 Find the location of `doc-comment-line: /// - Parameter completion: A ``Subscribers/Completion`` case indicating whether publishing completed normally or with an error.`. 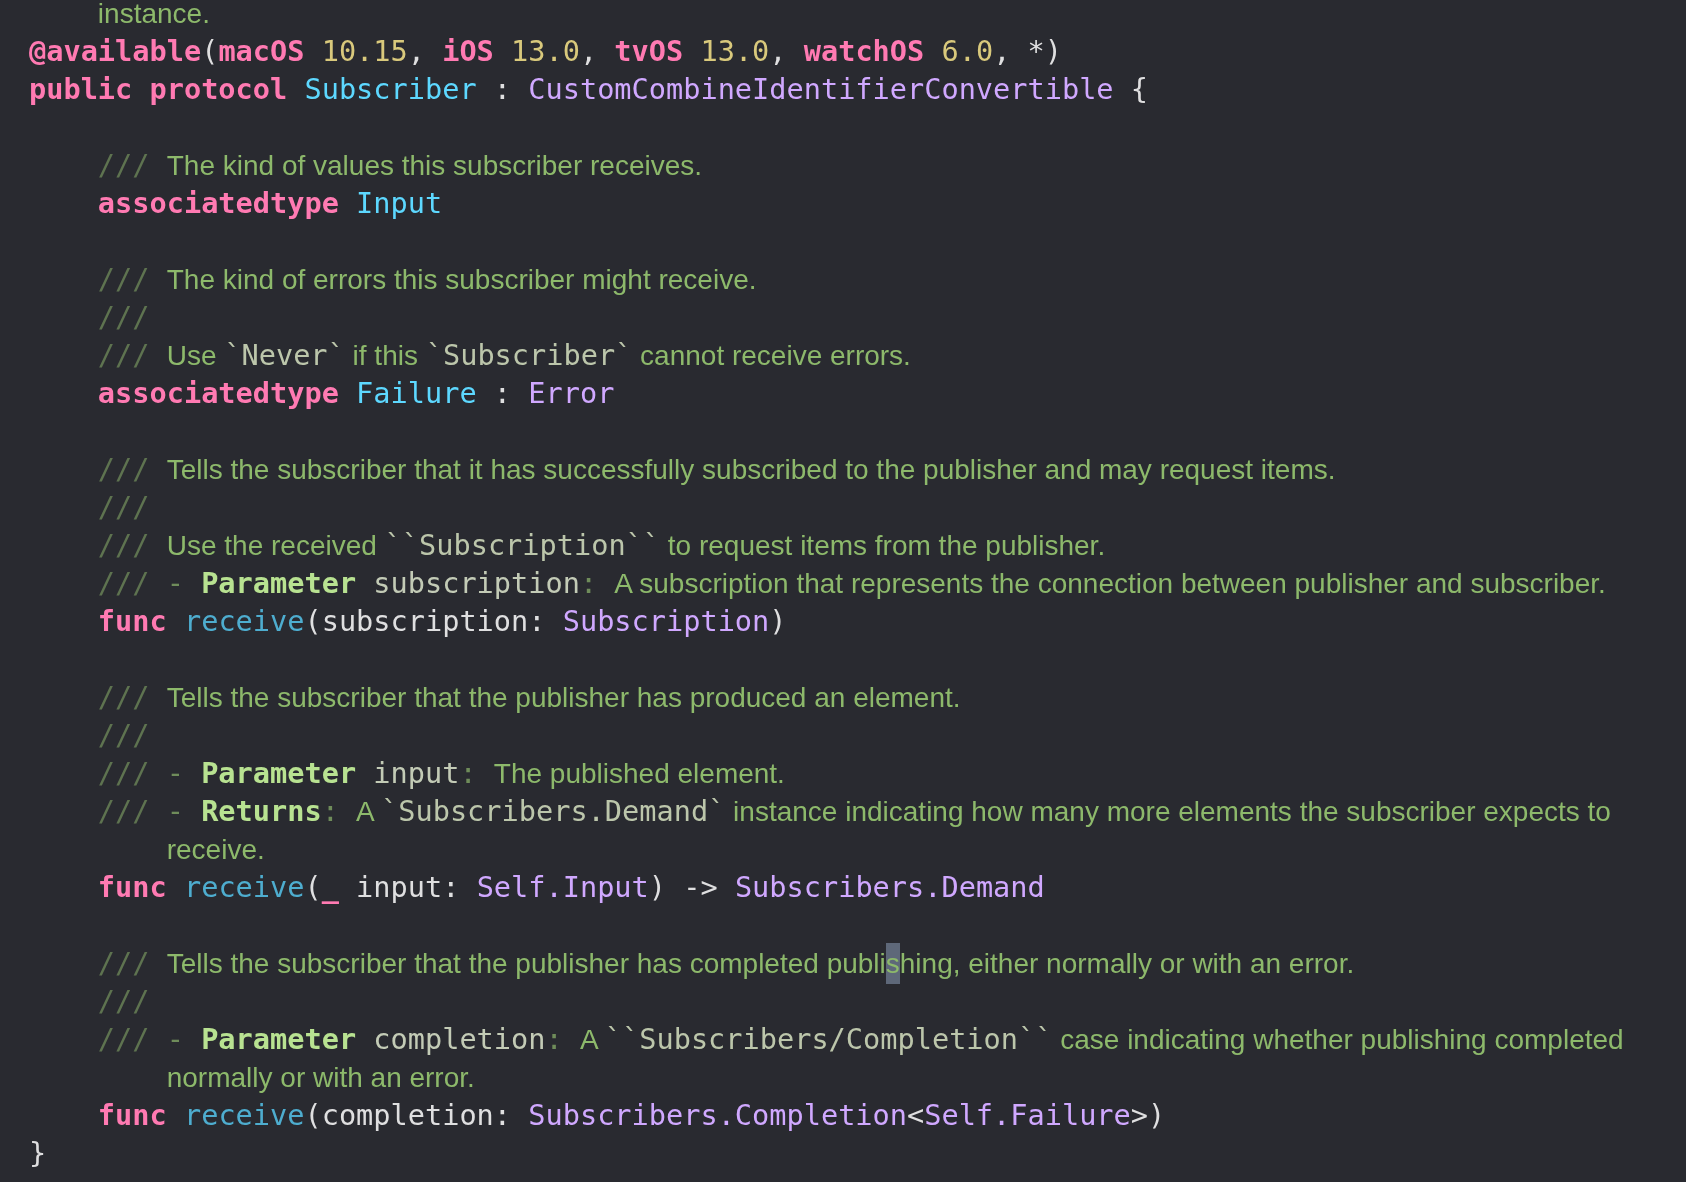

doc-comment-line: /// - Parameter completion: A ``Subscribers/Completion`` case indicating whether publishing completed normally or with an error. is located at coordinates (861, 1058).